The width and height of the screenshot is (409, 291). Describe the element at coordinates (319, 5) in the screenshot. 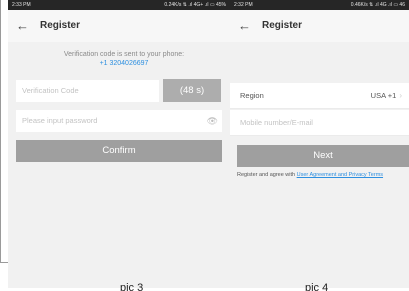

I see `status-bar: 2:32 PM 0.46K/s ⇅ .ıl 4G .ıl ▭ 46` at that location.